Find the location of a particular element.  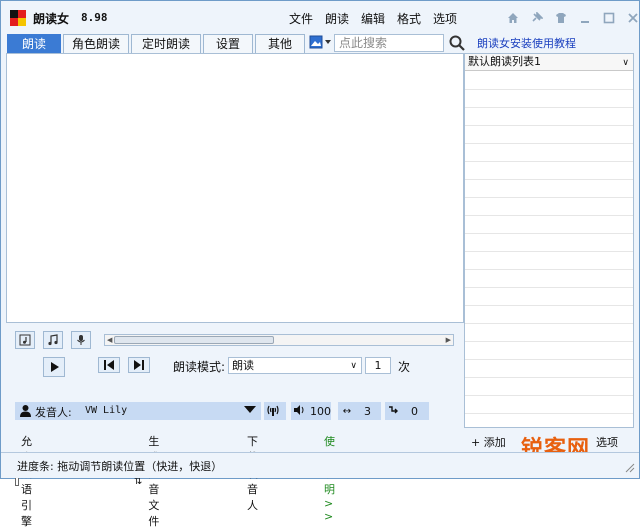

speed-control: ↔ 3 is located at coordinates (359, 411).